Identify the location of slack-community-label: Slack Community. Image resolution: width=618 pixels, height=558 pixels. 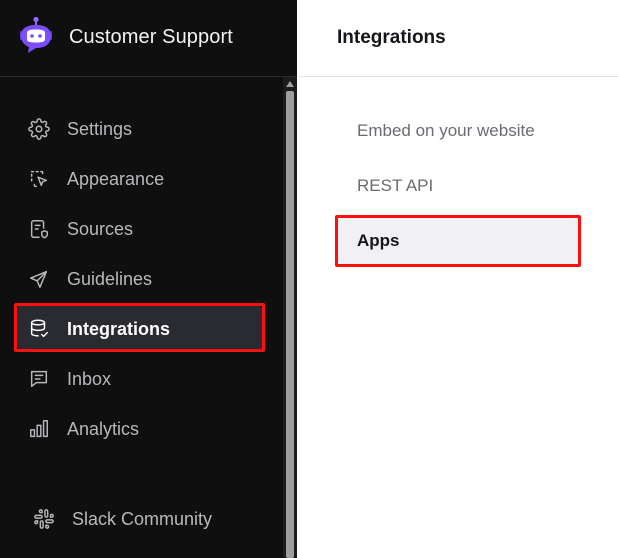
(142, 519).